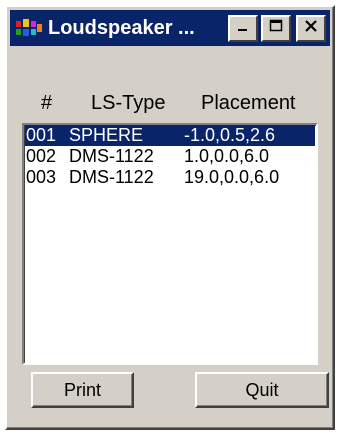 The width and height of the screenshot is (340, 435). Describe the element at coordinates (82, 390) in the screenshot. I see `print-button: Print` at that location.